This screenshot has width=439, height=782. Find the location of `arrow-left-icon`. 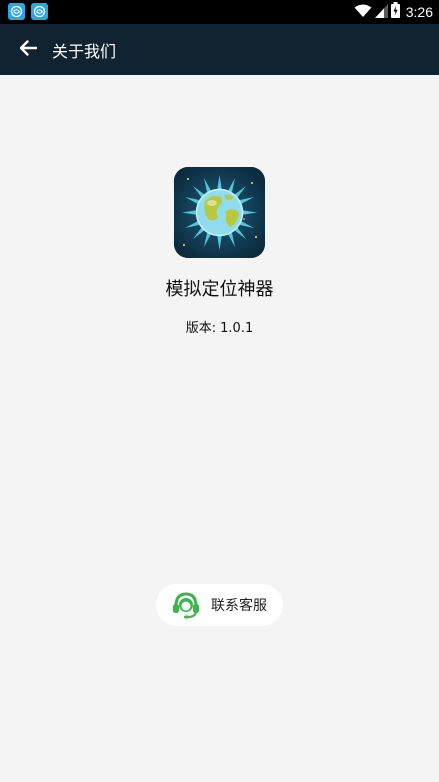

arrow-left-icon is located at coordinates (28, 50).